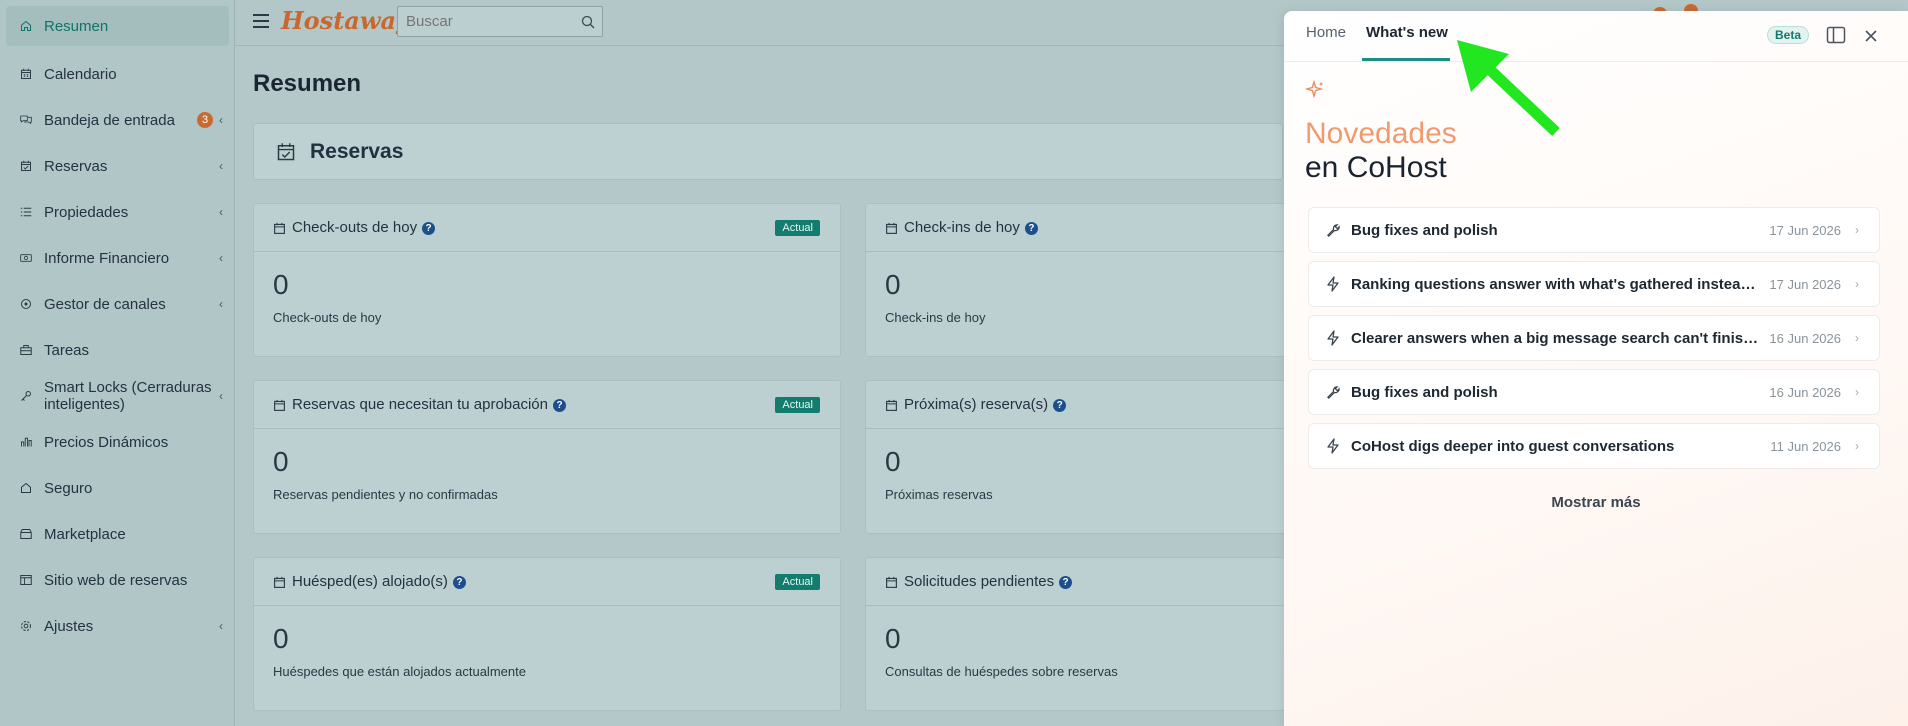  I want to click on sidebar-item-label: Marketplace, so click(85, 534).